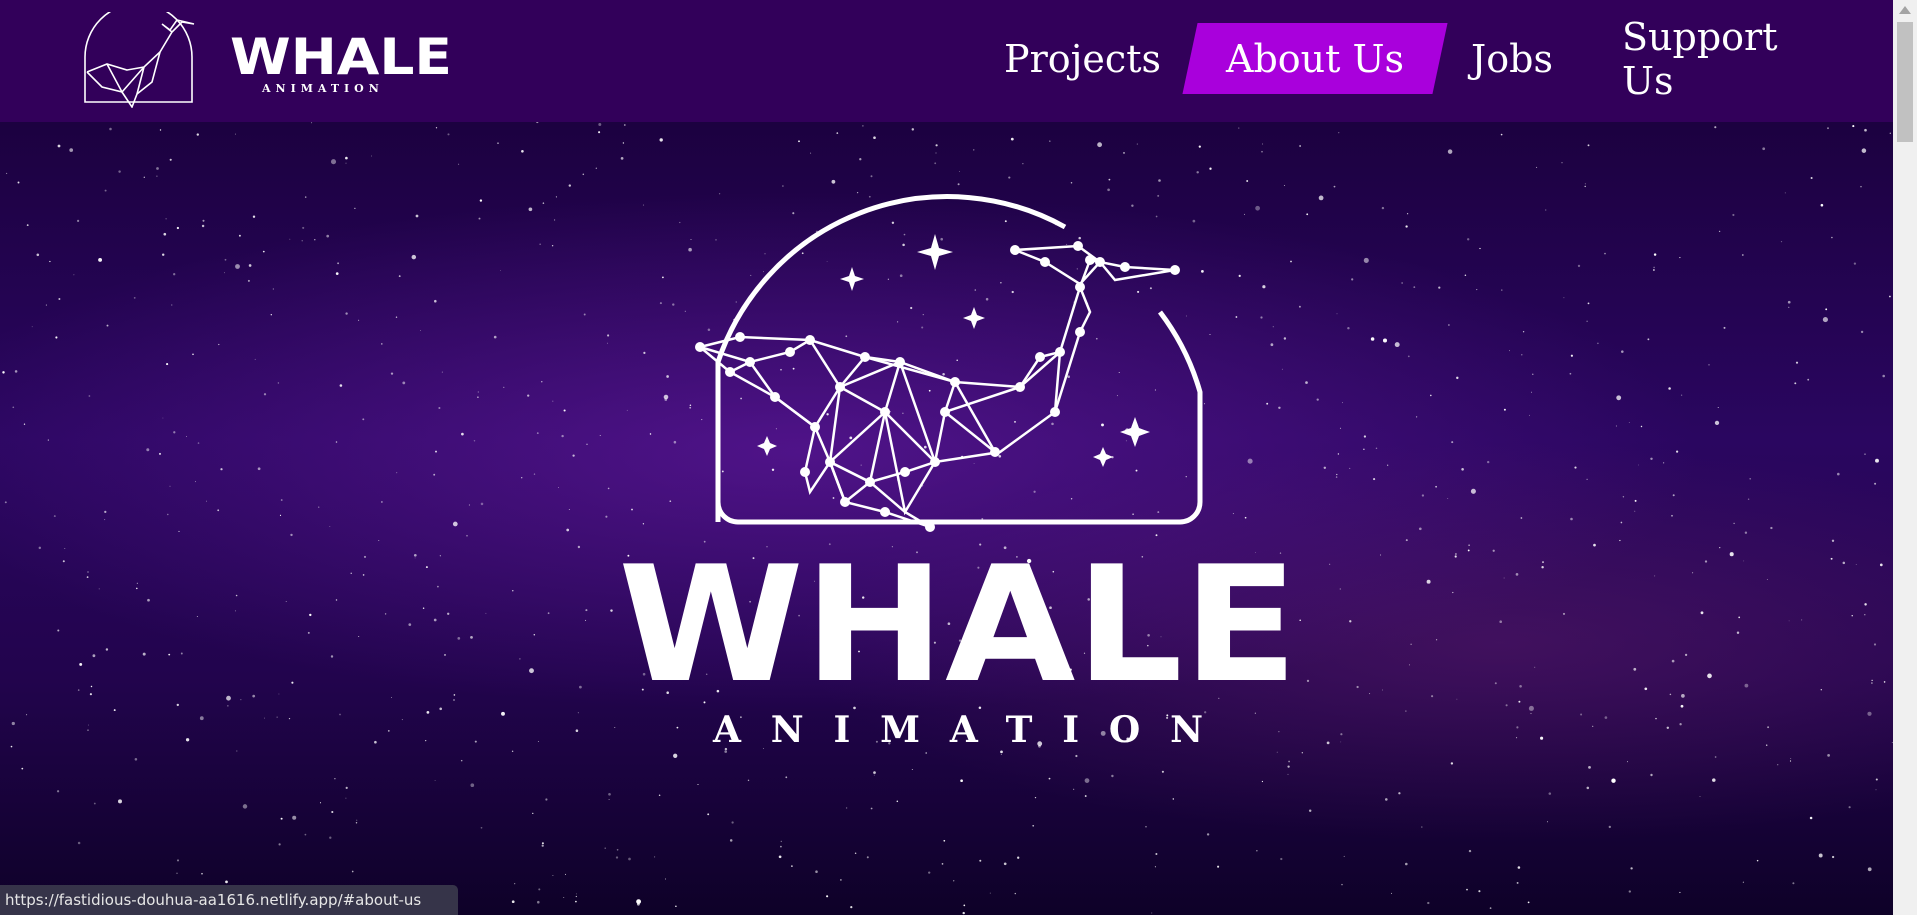 The image size is (1917, 915). I want to click on nav-label: About Us, so click(1315, 58).